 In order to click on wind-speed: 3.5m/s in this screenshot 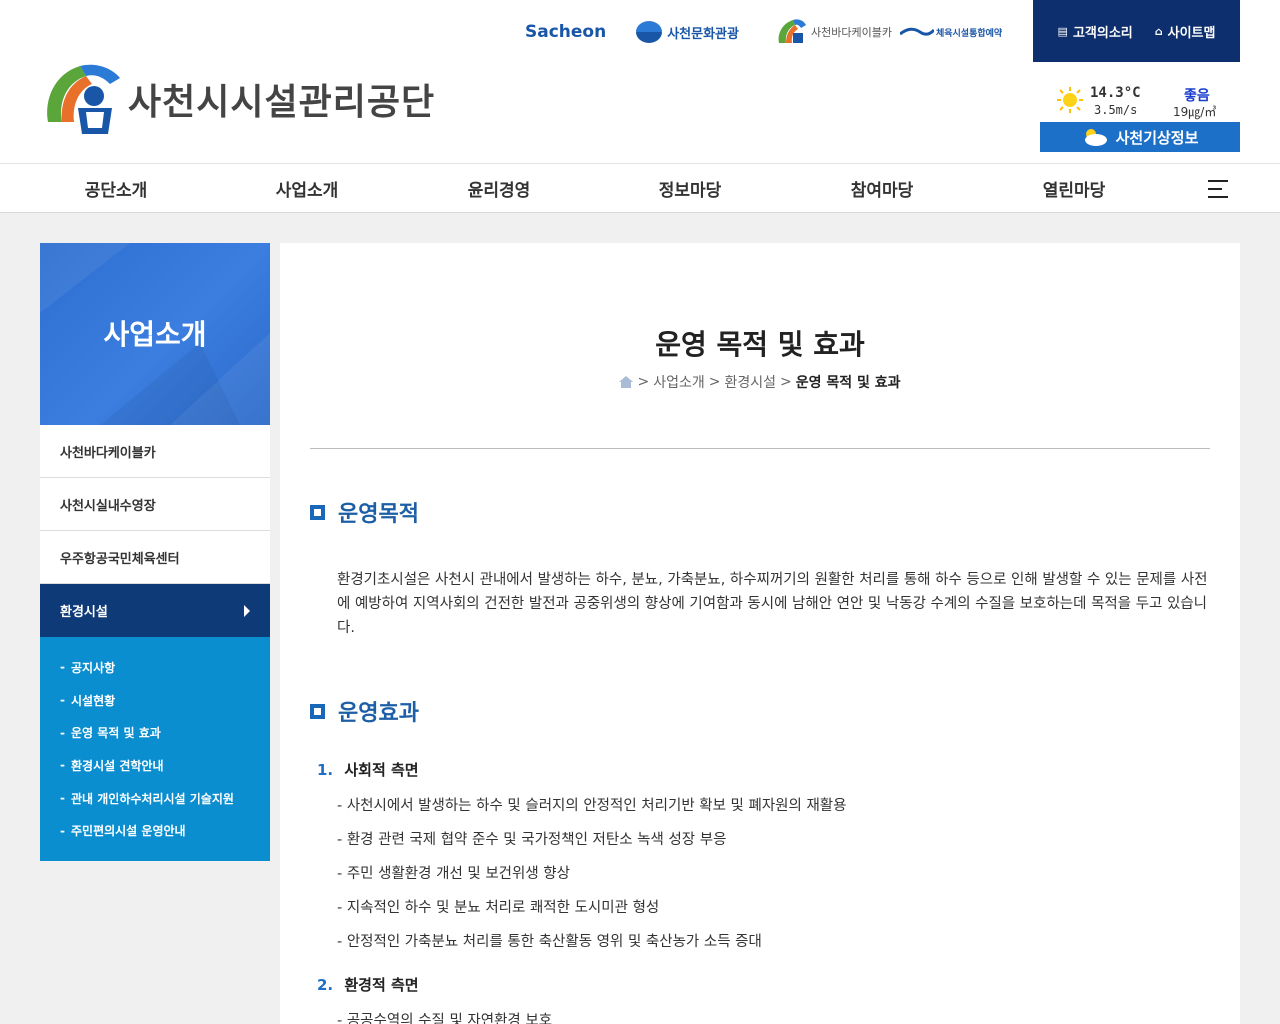, I will do `click(1116, 110)`.